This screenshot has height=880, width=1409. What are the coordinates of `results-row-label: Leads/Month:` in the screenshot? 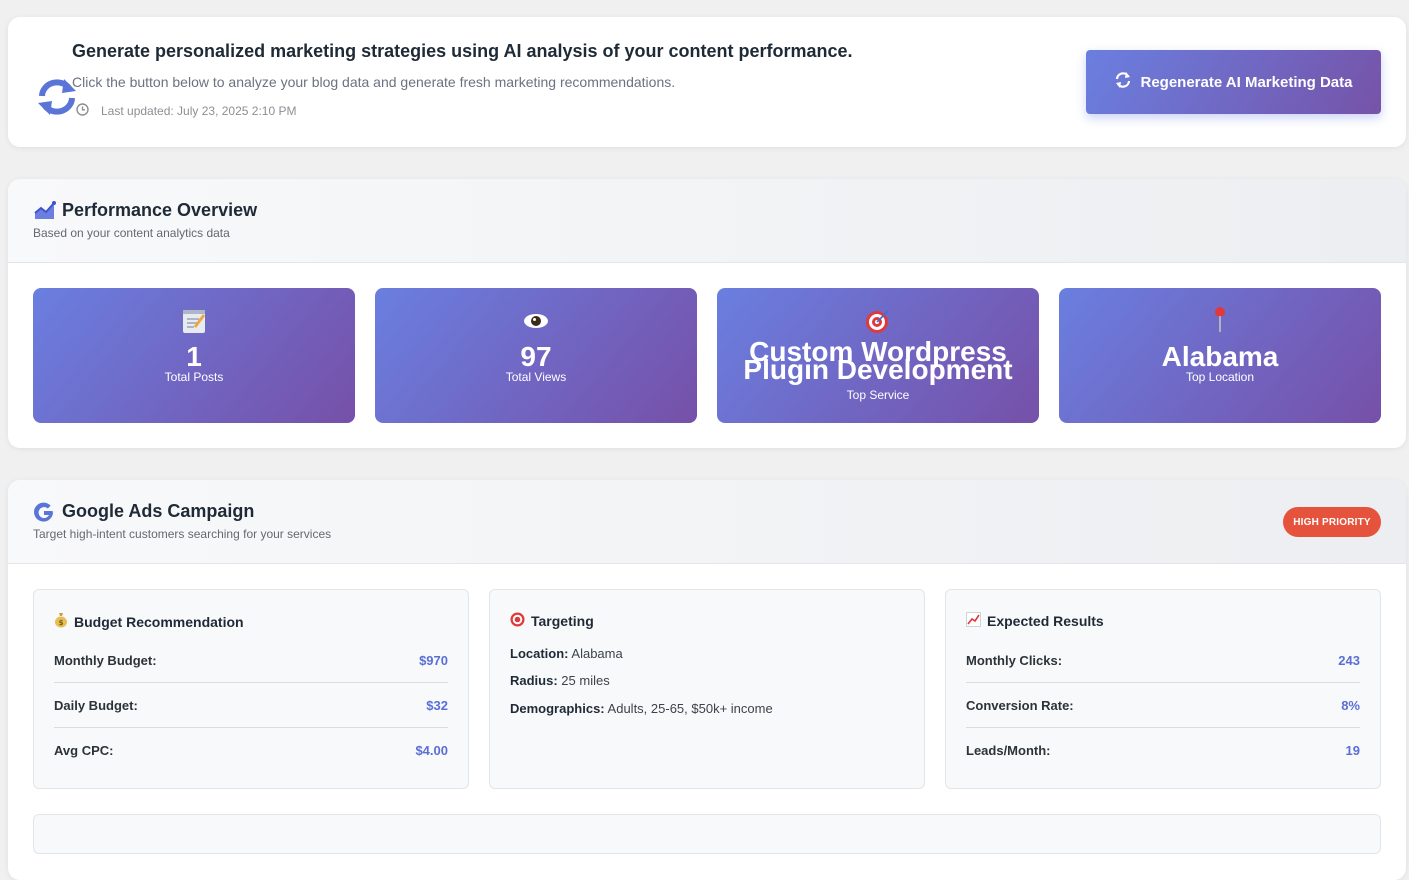 It's located at (1008, 750).